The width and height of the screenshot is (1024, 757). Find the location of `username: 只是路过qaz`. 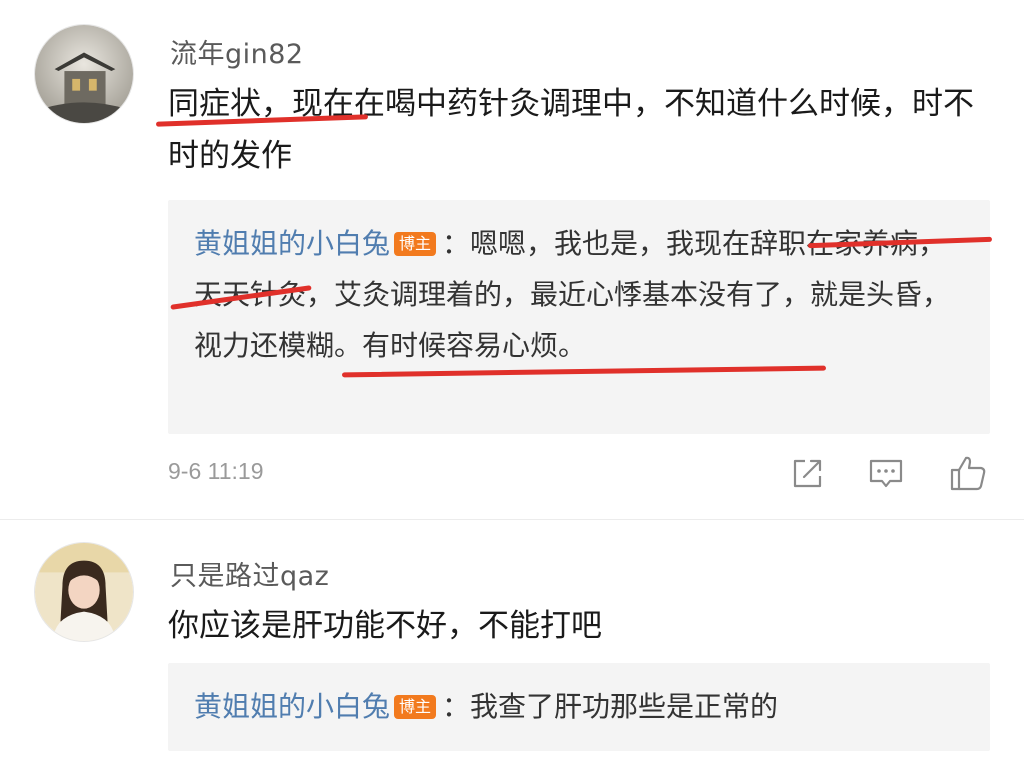

username: 只是路过qaz is located at coordinates (249, 573).